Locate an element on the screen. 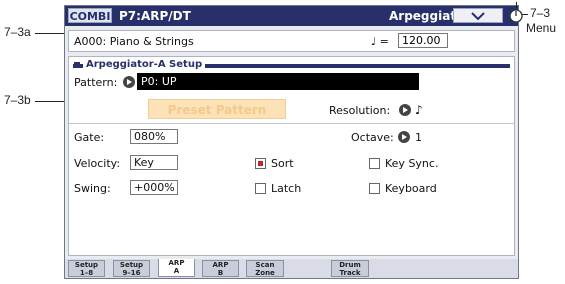  octave-value: 1 is located at coordinates (418, 137).